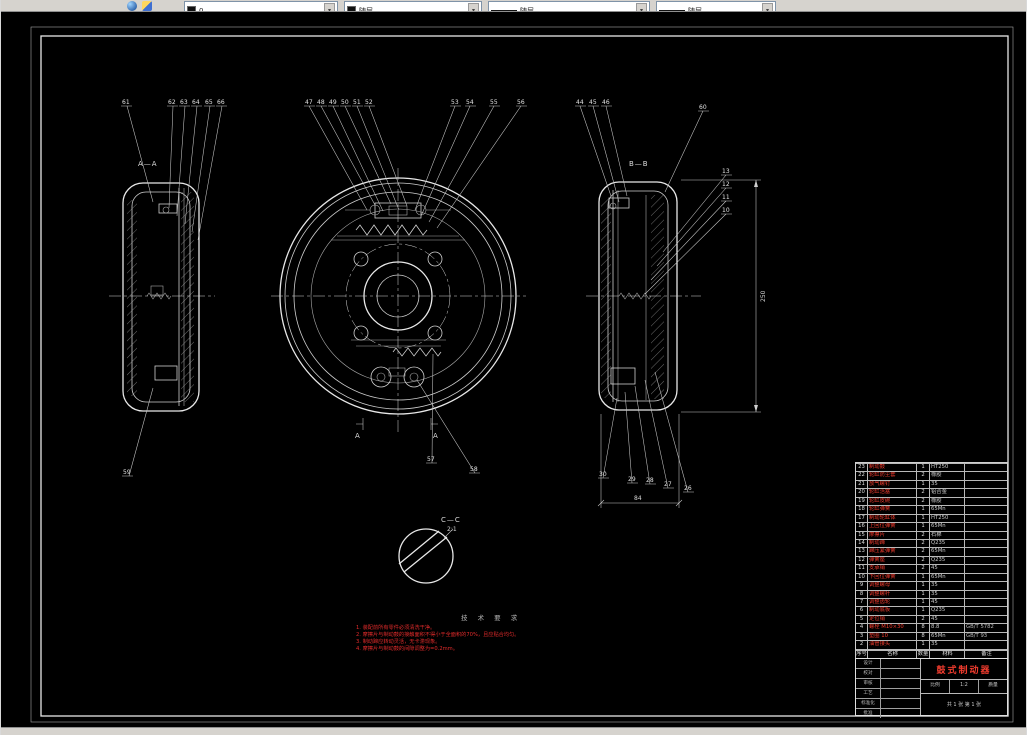 Image resolution: width=1027 pixels, height=735 pixels. Describe the element at coordinates (162, 286) in the screenshot. I see `view-left-section: A—A` at that location.